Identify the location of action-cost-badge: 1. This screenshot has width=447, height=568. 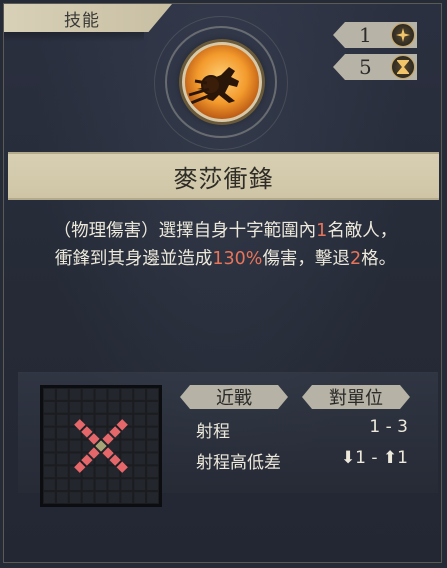
(375, 35).